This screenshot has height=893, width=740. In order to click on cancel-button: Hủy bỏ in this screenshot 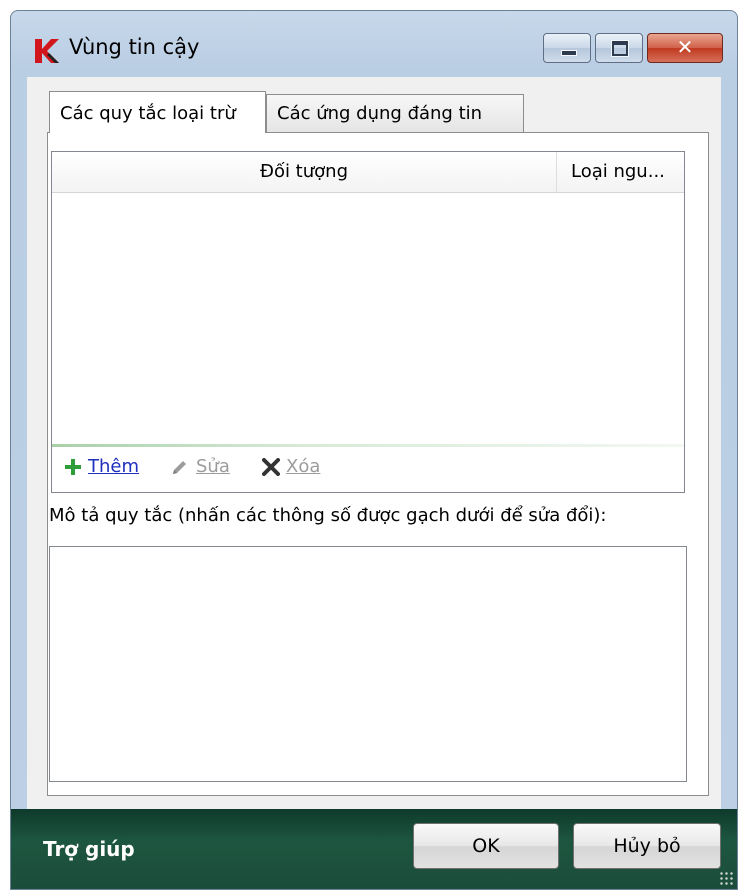, I will do `click(647, 846)`.